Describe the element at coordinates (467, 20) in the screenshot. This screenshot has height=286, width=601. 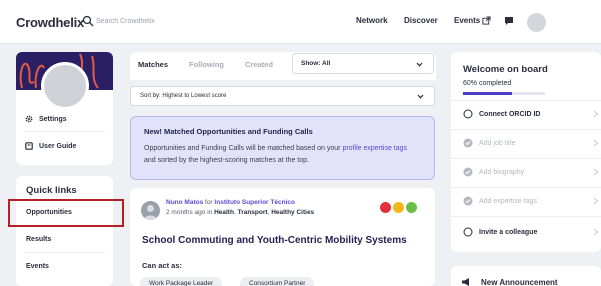
I see `nav-events: Events` at that location.